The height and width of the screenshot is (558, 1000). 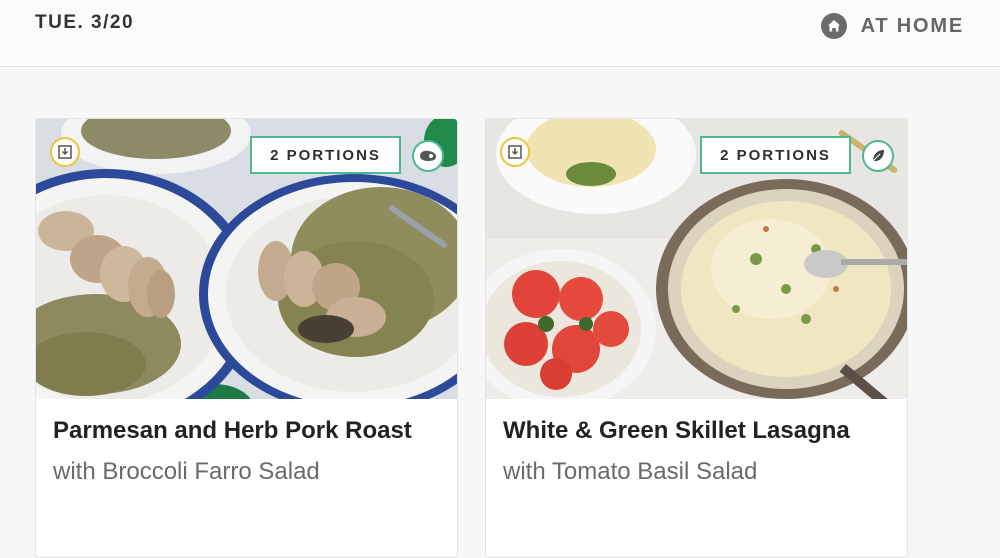 What do you see at coordinates (250, 431) in the screenshot?
I see `recipe-title: Parmesan and Herb Pork Roast` at bounding box center [250, 431].